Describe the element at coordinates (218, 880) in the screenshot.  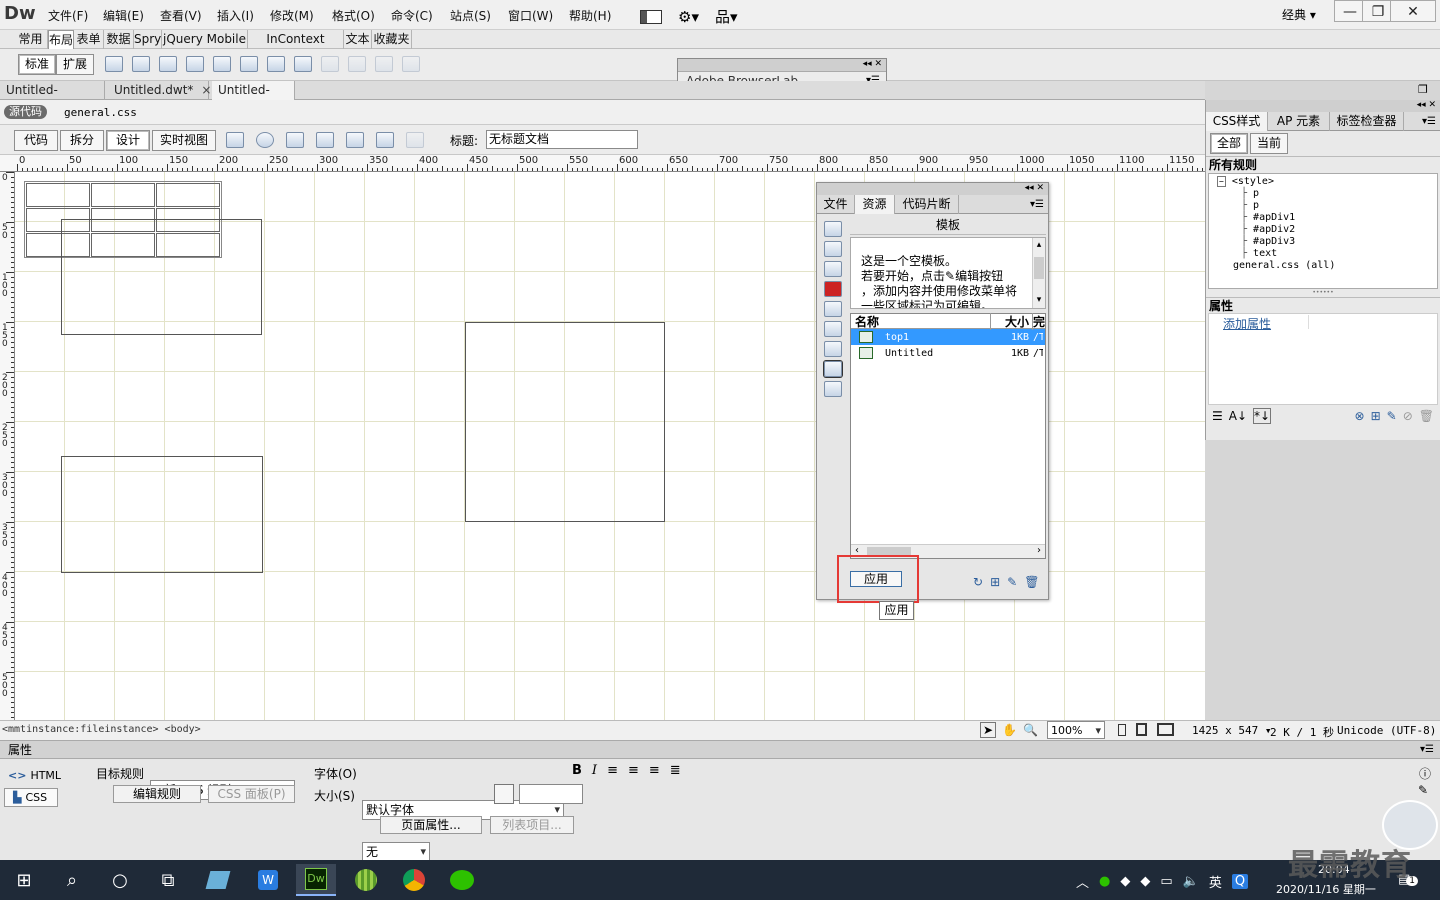
I see `app-blue-icon` at that location.